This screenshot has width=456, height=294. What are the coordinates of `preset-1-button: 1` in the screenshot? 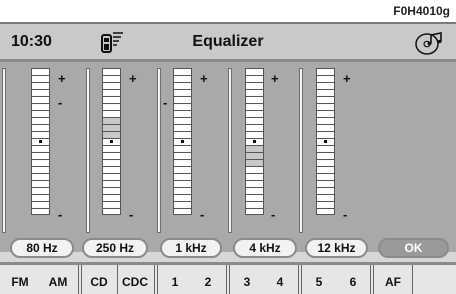 It's located at (175, 282).